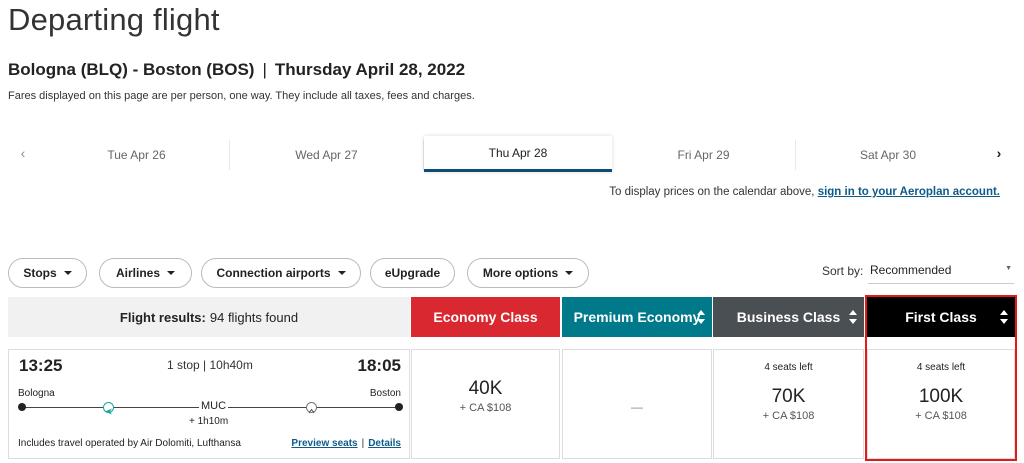  Describe the element at coordinates (843, 271) in the screenshot. I see `sort-by-label: Sort by:` at that location.